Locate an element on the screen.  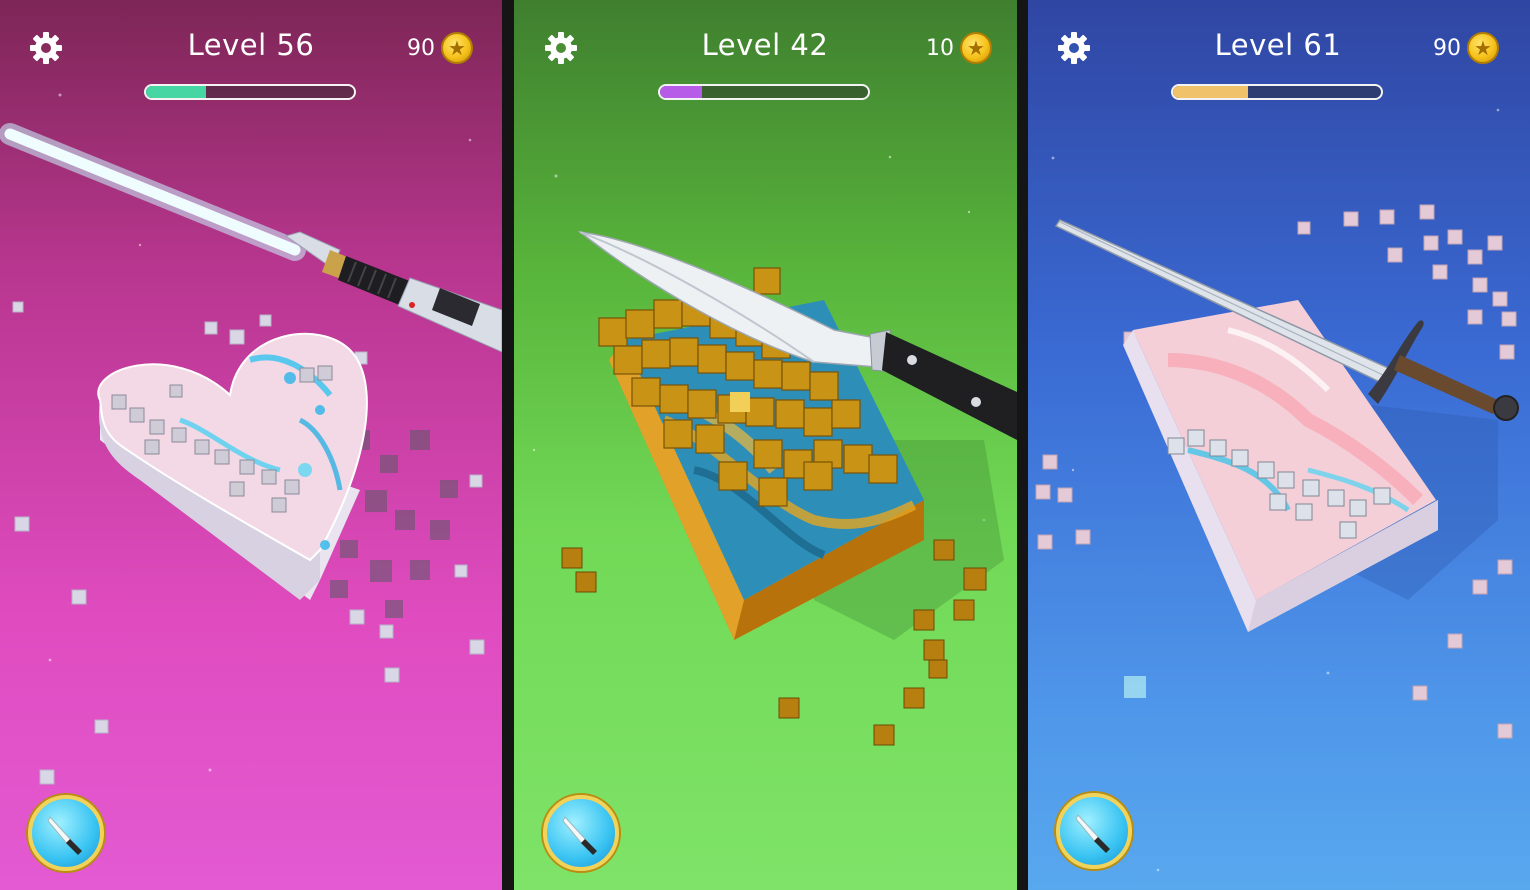
coin-count: 10 is located at coordinates (940, 48).